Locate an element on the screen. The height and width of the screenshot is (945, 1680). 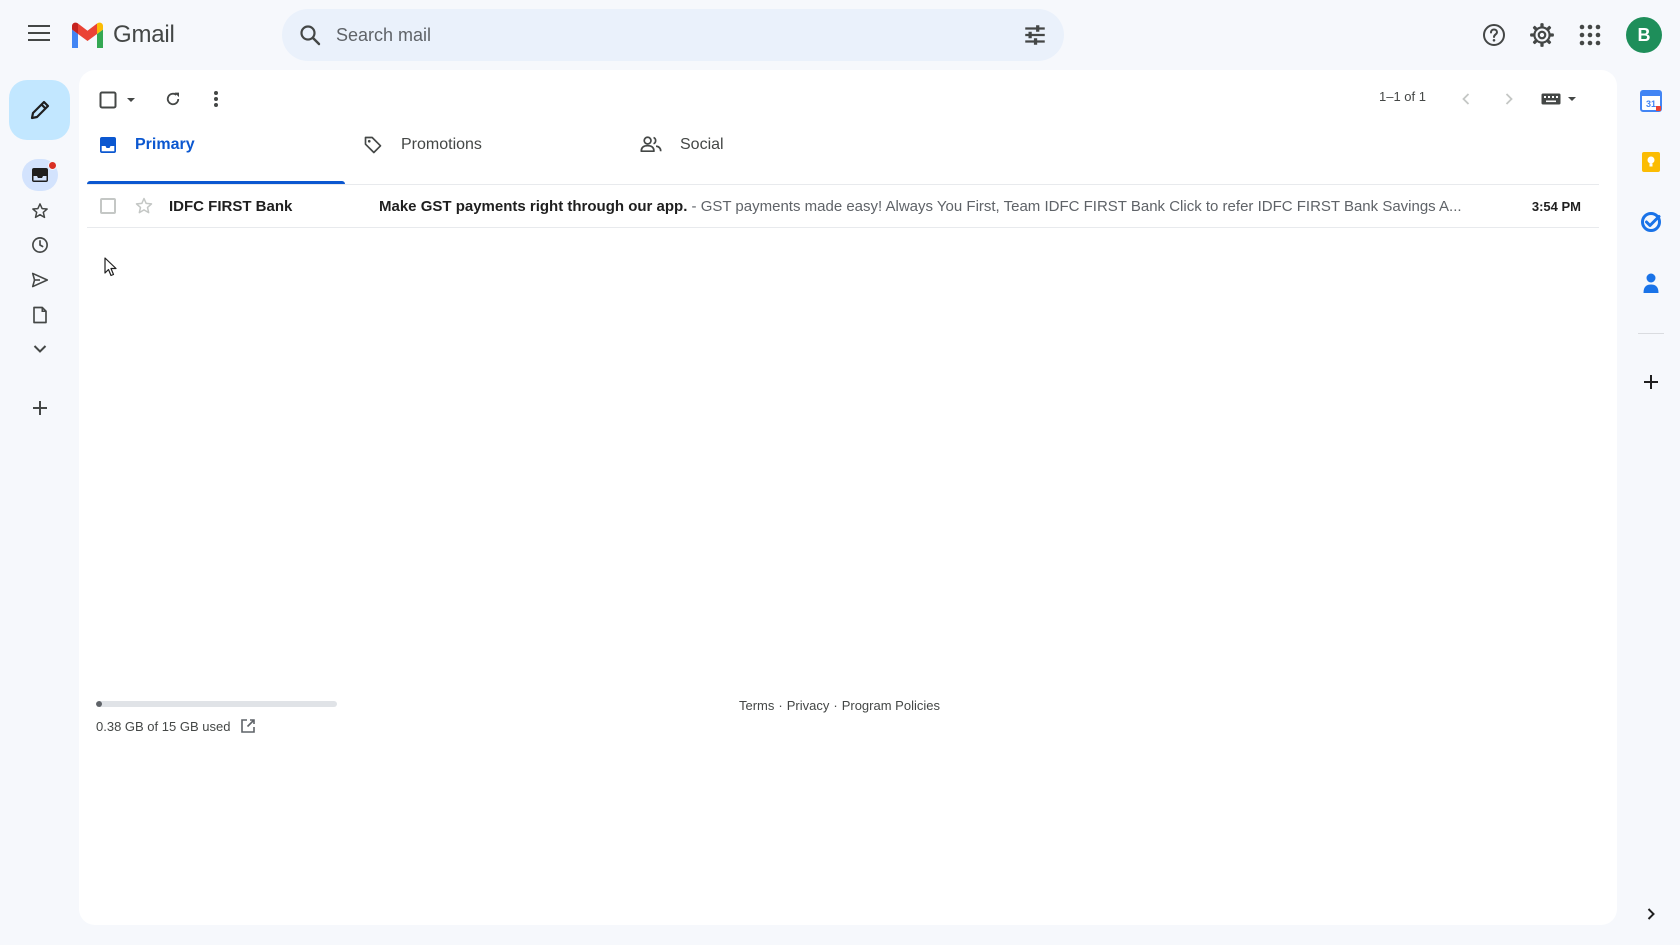
storage-info: 0.38 GB of 15 GB used is located at coordinates (176, 726).